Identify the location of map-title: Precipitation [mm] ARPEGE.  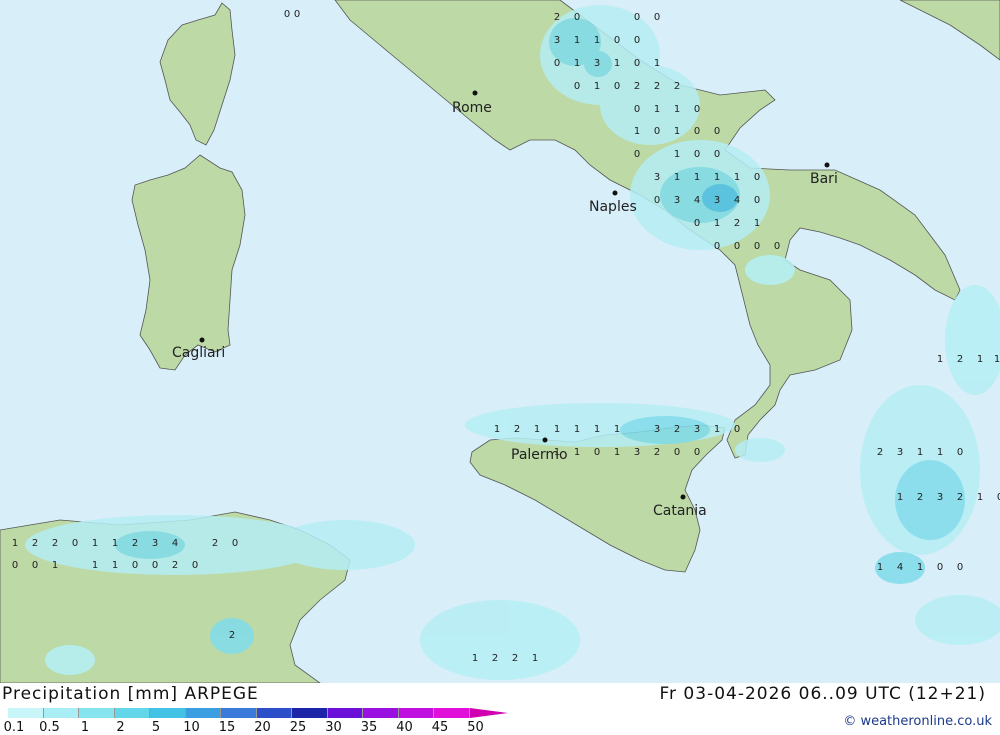
(130, 694).